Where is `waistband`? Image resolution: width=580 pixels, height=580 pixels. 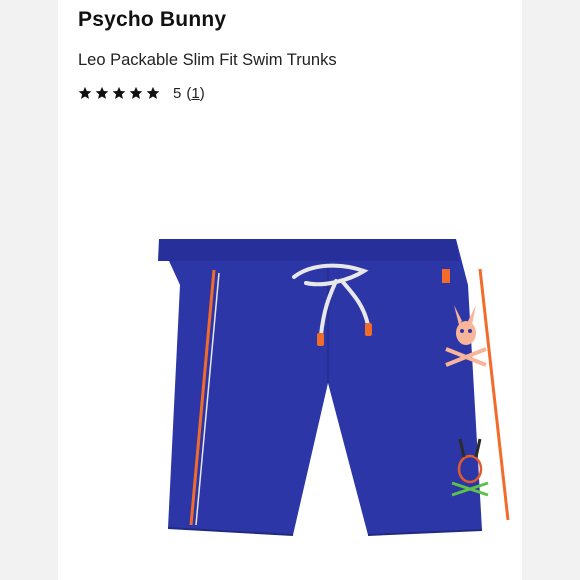
waistband is located at coordinates (308, 250).